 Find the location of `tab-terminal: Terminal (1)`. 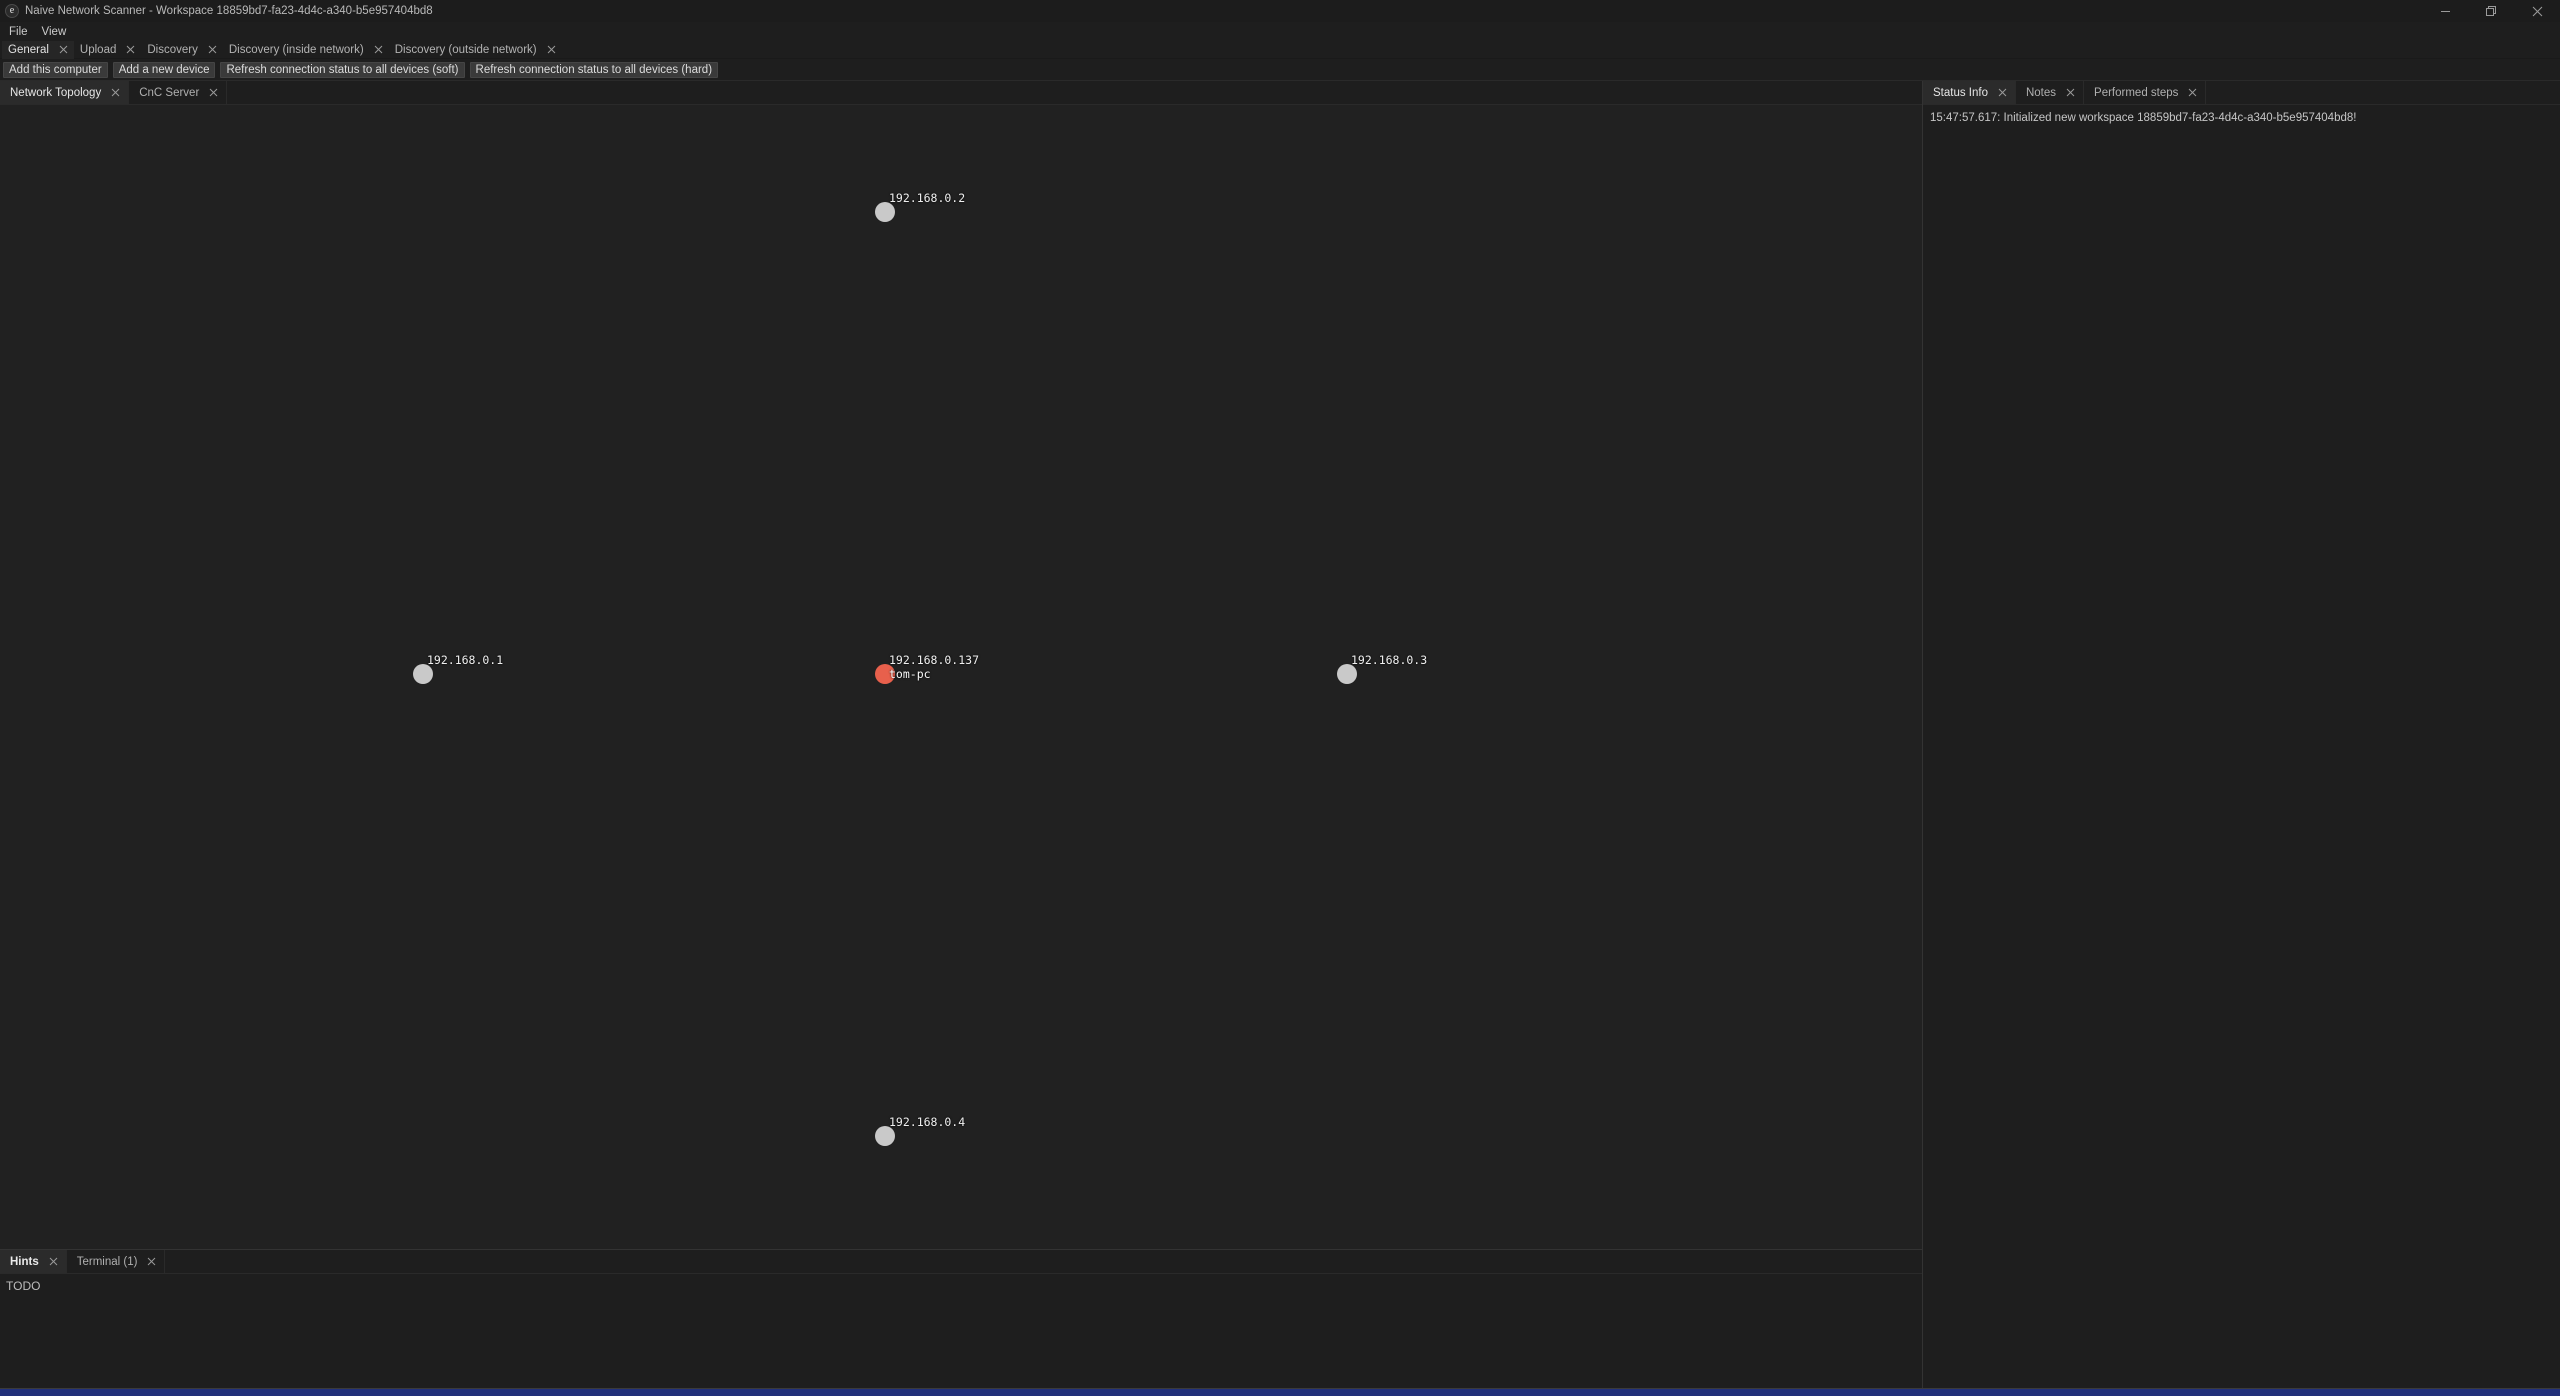

tab-terminal: Terminal (1) is located at coordinates (116, 1261).